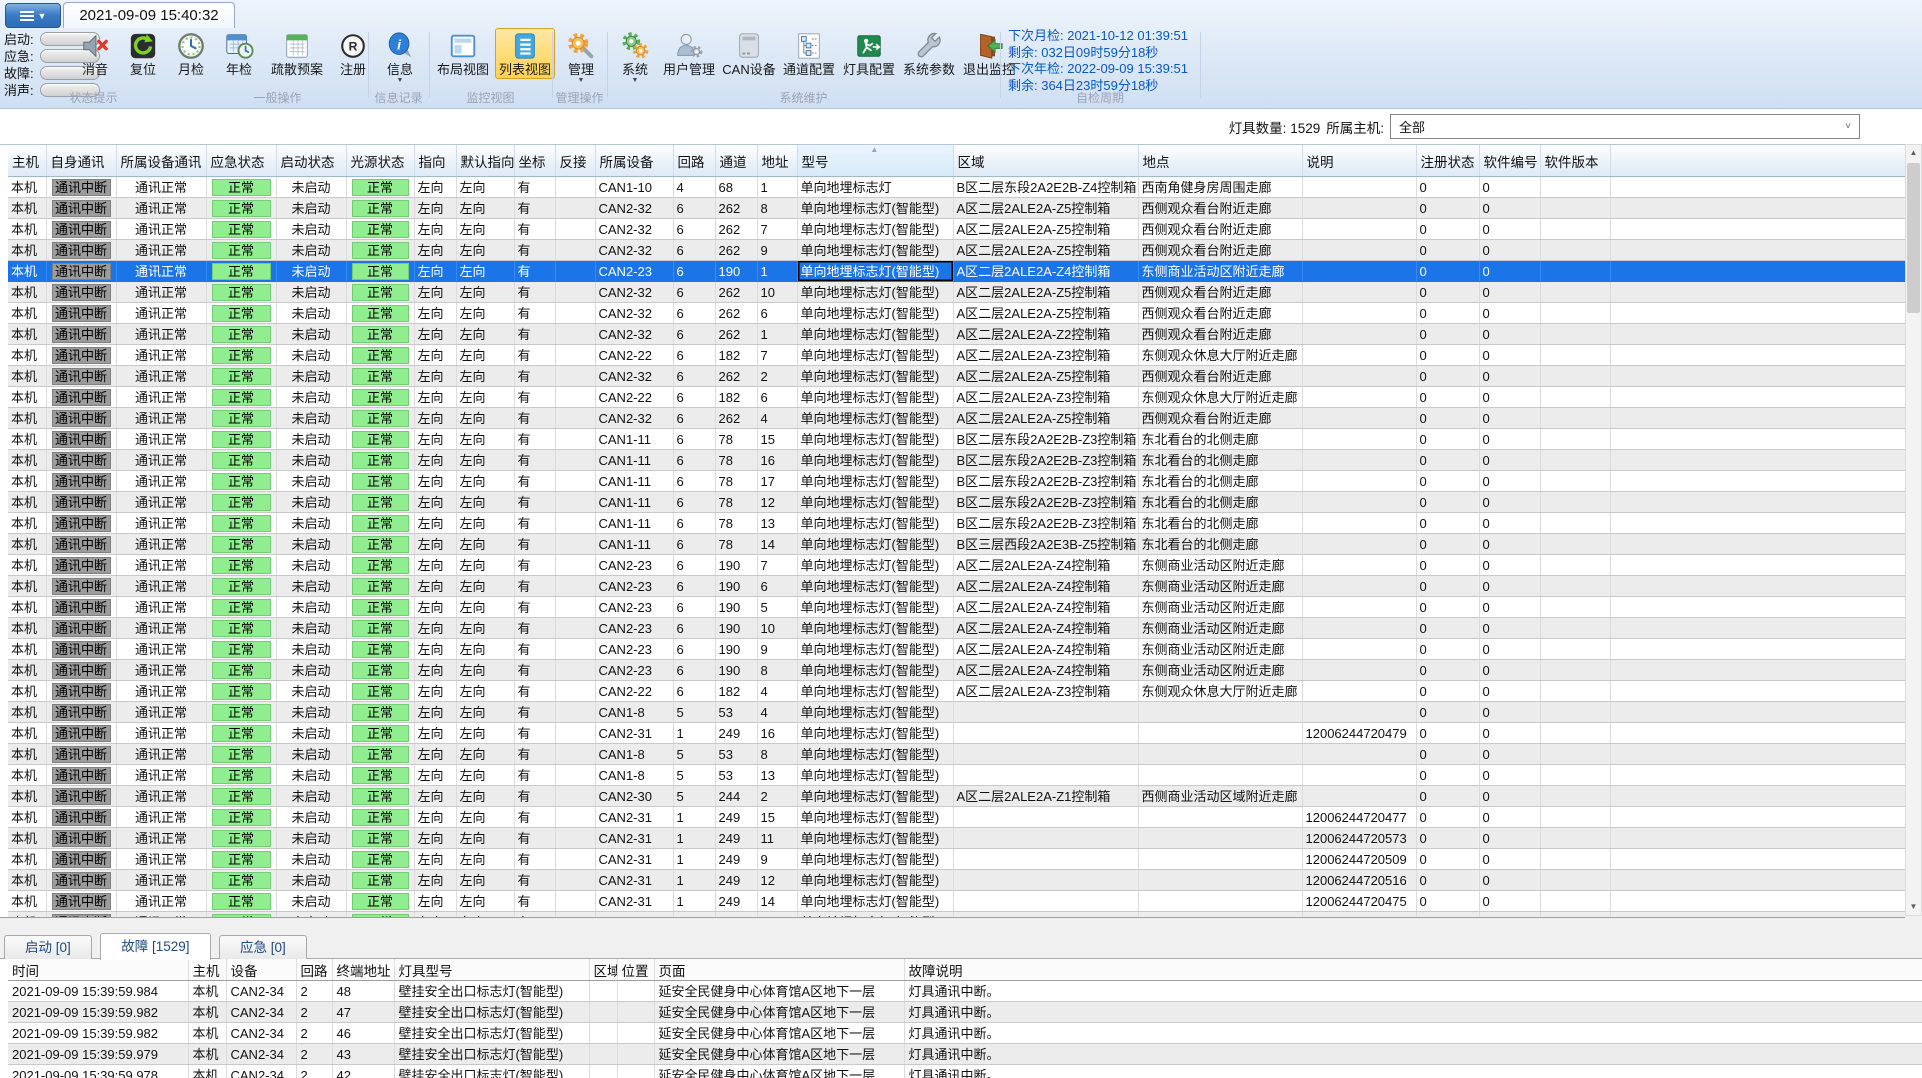 This screenshot has width=1922, height=1078. What do you see at coordinates (239, 53) in the screenshot?
I see `annual-check-button: 年检` at bounding box center [239, 53].